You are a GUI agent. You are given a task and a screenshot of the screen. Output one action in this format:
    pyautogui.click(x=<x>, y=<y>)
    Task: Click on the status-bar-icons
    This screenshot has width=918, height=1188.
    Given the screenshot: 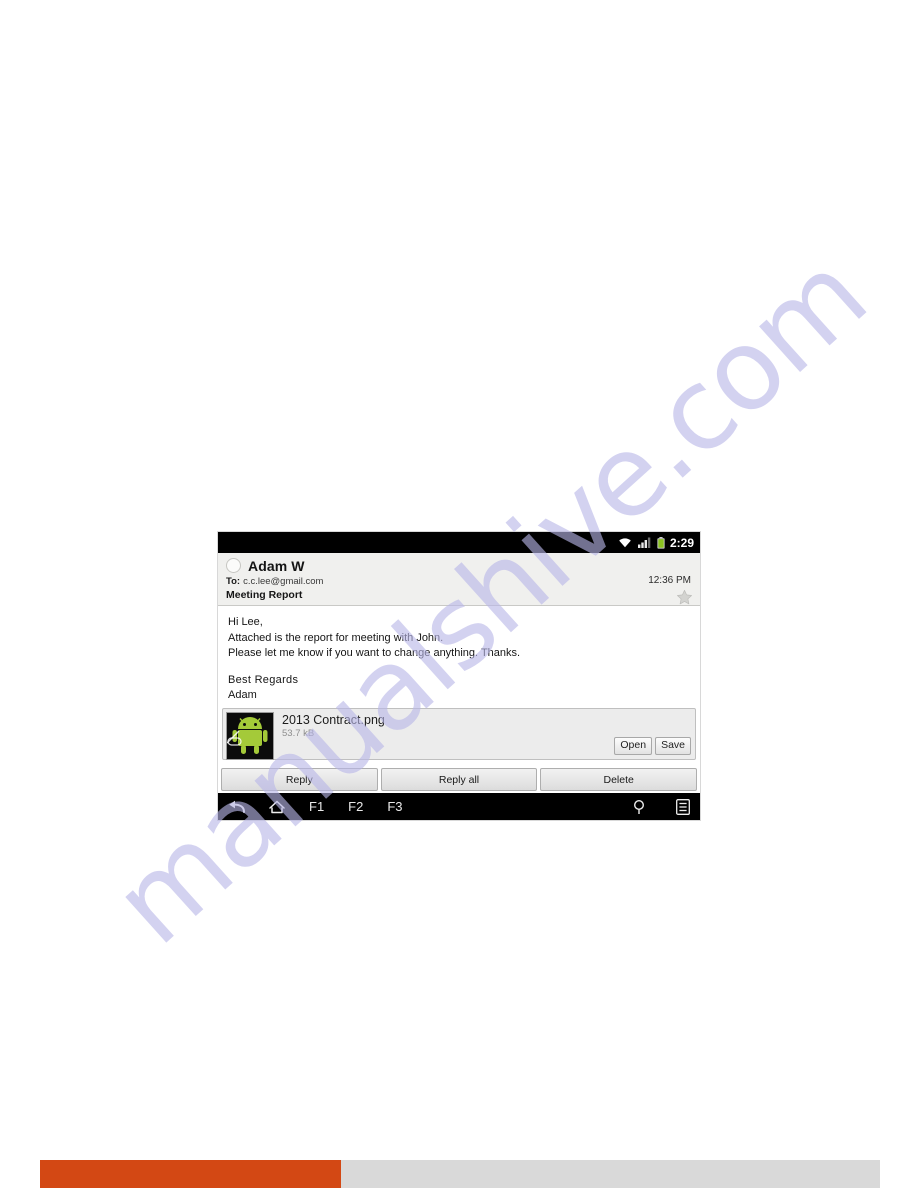 What is the action you would take?
    pyautogui.click(x=641, y=542)
    